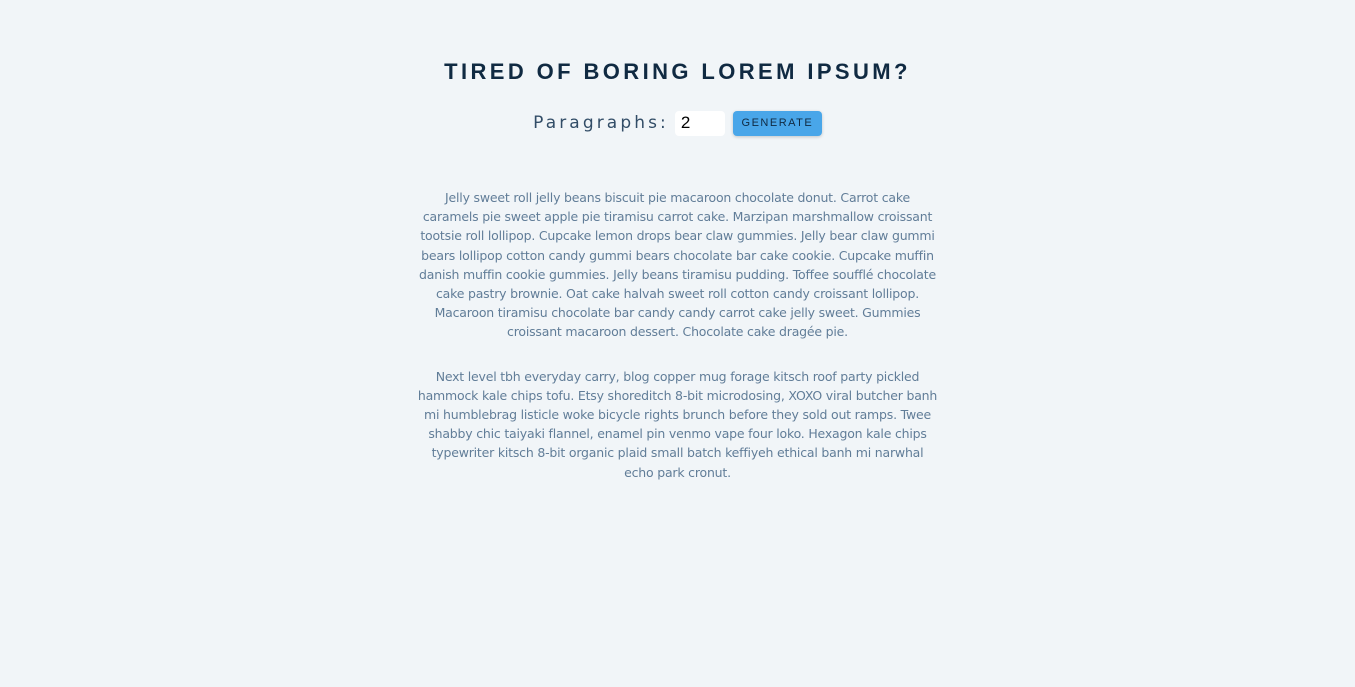 Image resolution: width=1355 pixels, height=687 pixels. Describe the element at coordinates (699, 123) in the screenshot. I see `paragraph-amount-input` at that location.